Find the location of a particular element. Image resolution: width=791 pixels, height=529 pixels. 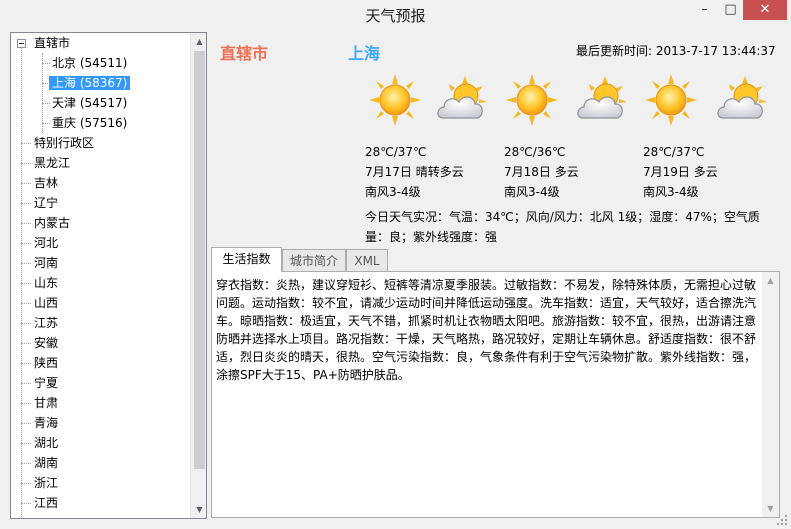

maximize-icon: □ is located at coordinates (730, 9).